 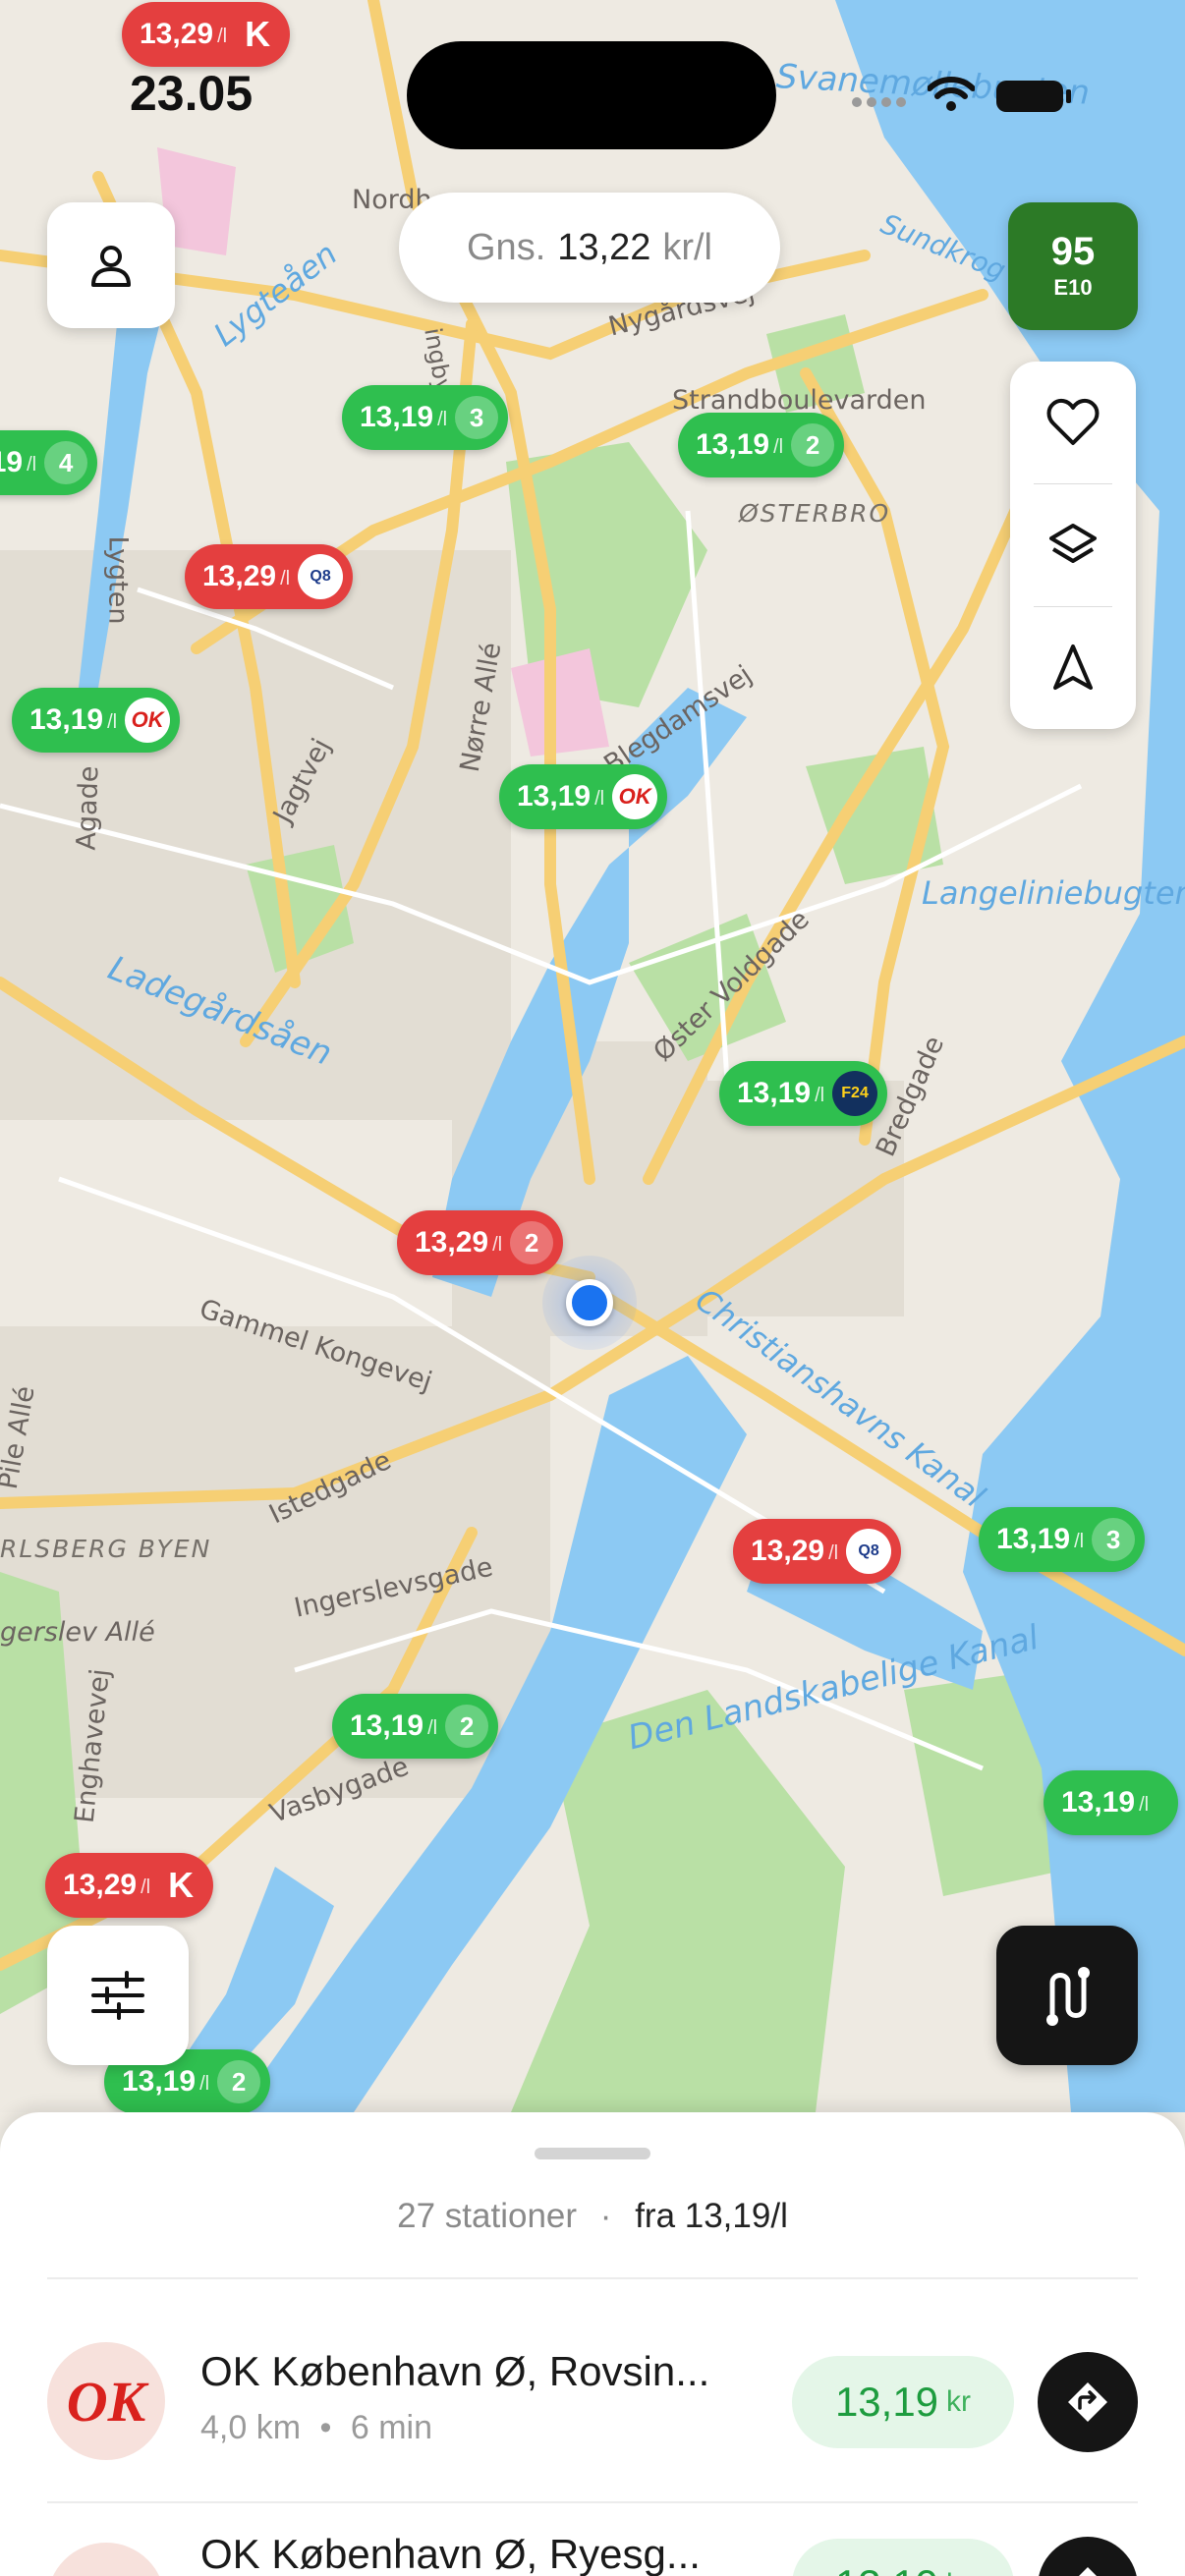 I want to click on navigation-arrow-icon, so click(x=1073, y=667).